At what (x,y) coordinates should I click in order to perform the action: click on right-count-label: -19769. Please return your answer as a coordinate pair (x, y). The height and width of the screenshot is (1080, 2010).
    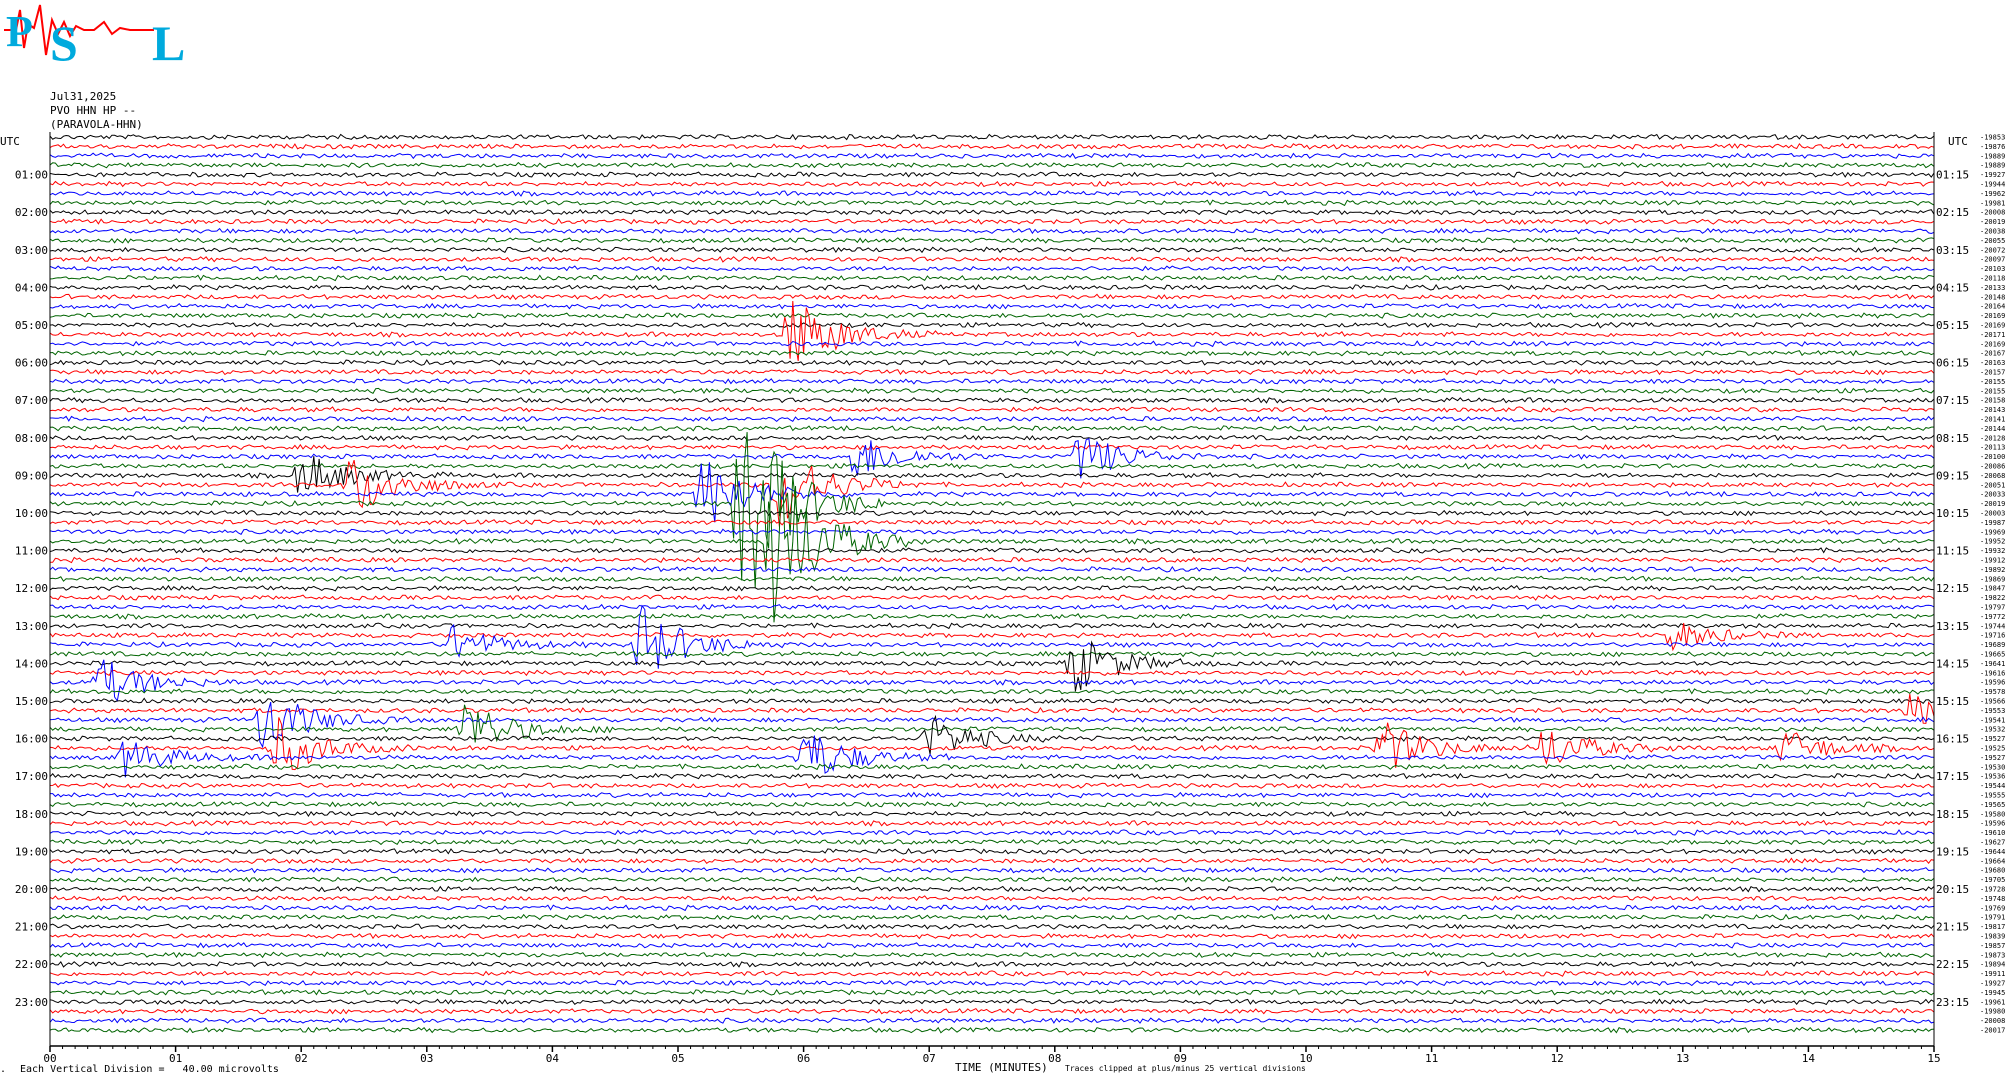
    Looking at the image, I should click on (1992, 908).